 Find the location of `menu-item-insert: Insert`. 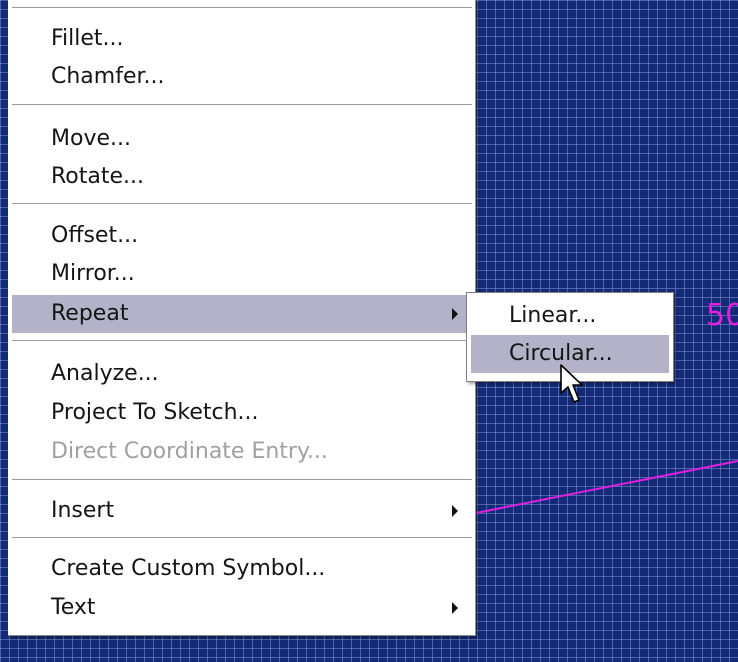

menu-item-insert: Insert is located at coordinates (242, 511).